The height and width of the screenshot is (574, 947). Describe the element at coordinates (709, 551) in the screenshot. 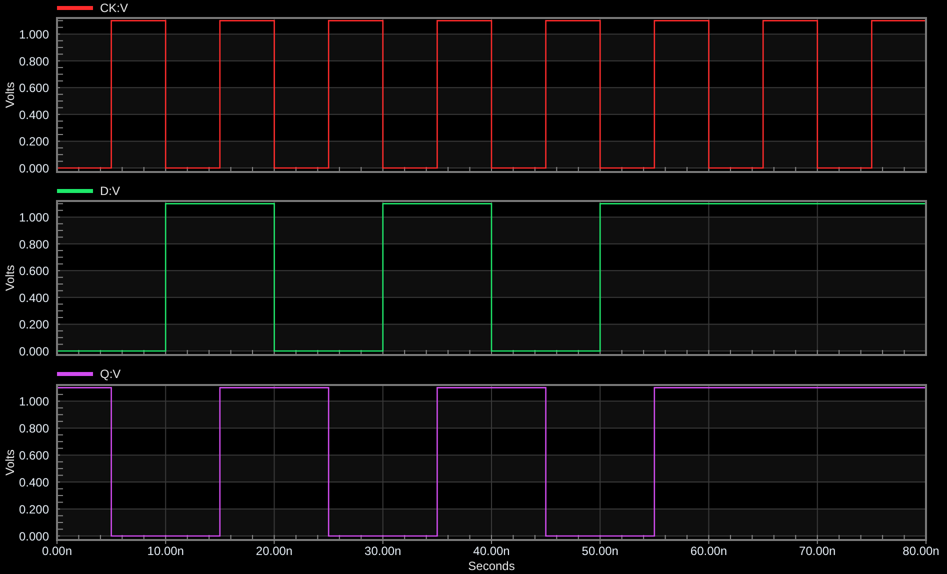

I see `x-tick-label: 60.00n` at that location.